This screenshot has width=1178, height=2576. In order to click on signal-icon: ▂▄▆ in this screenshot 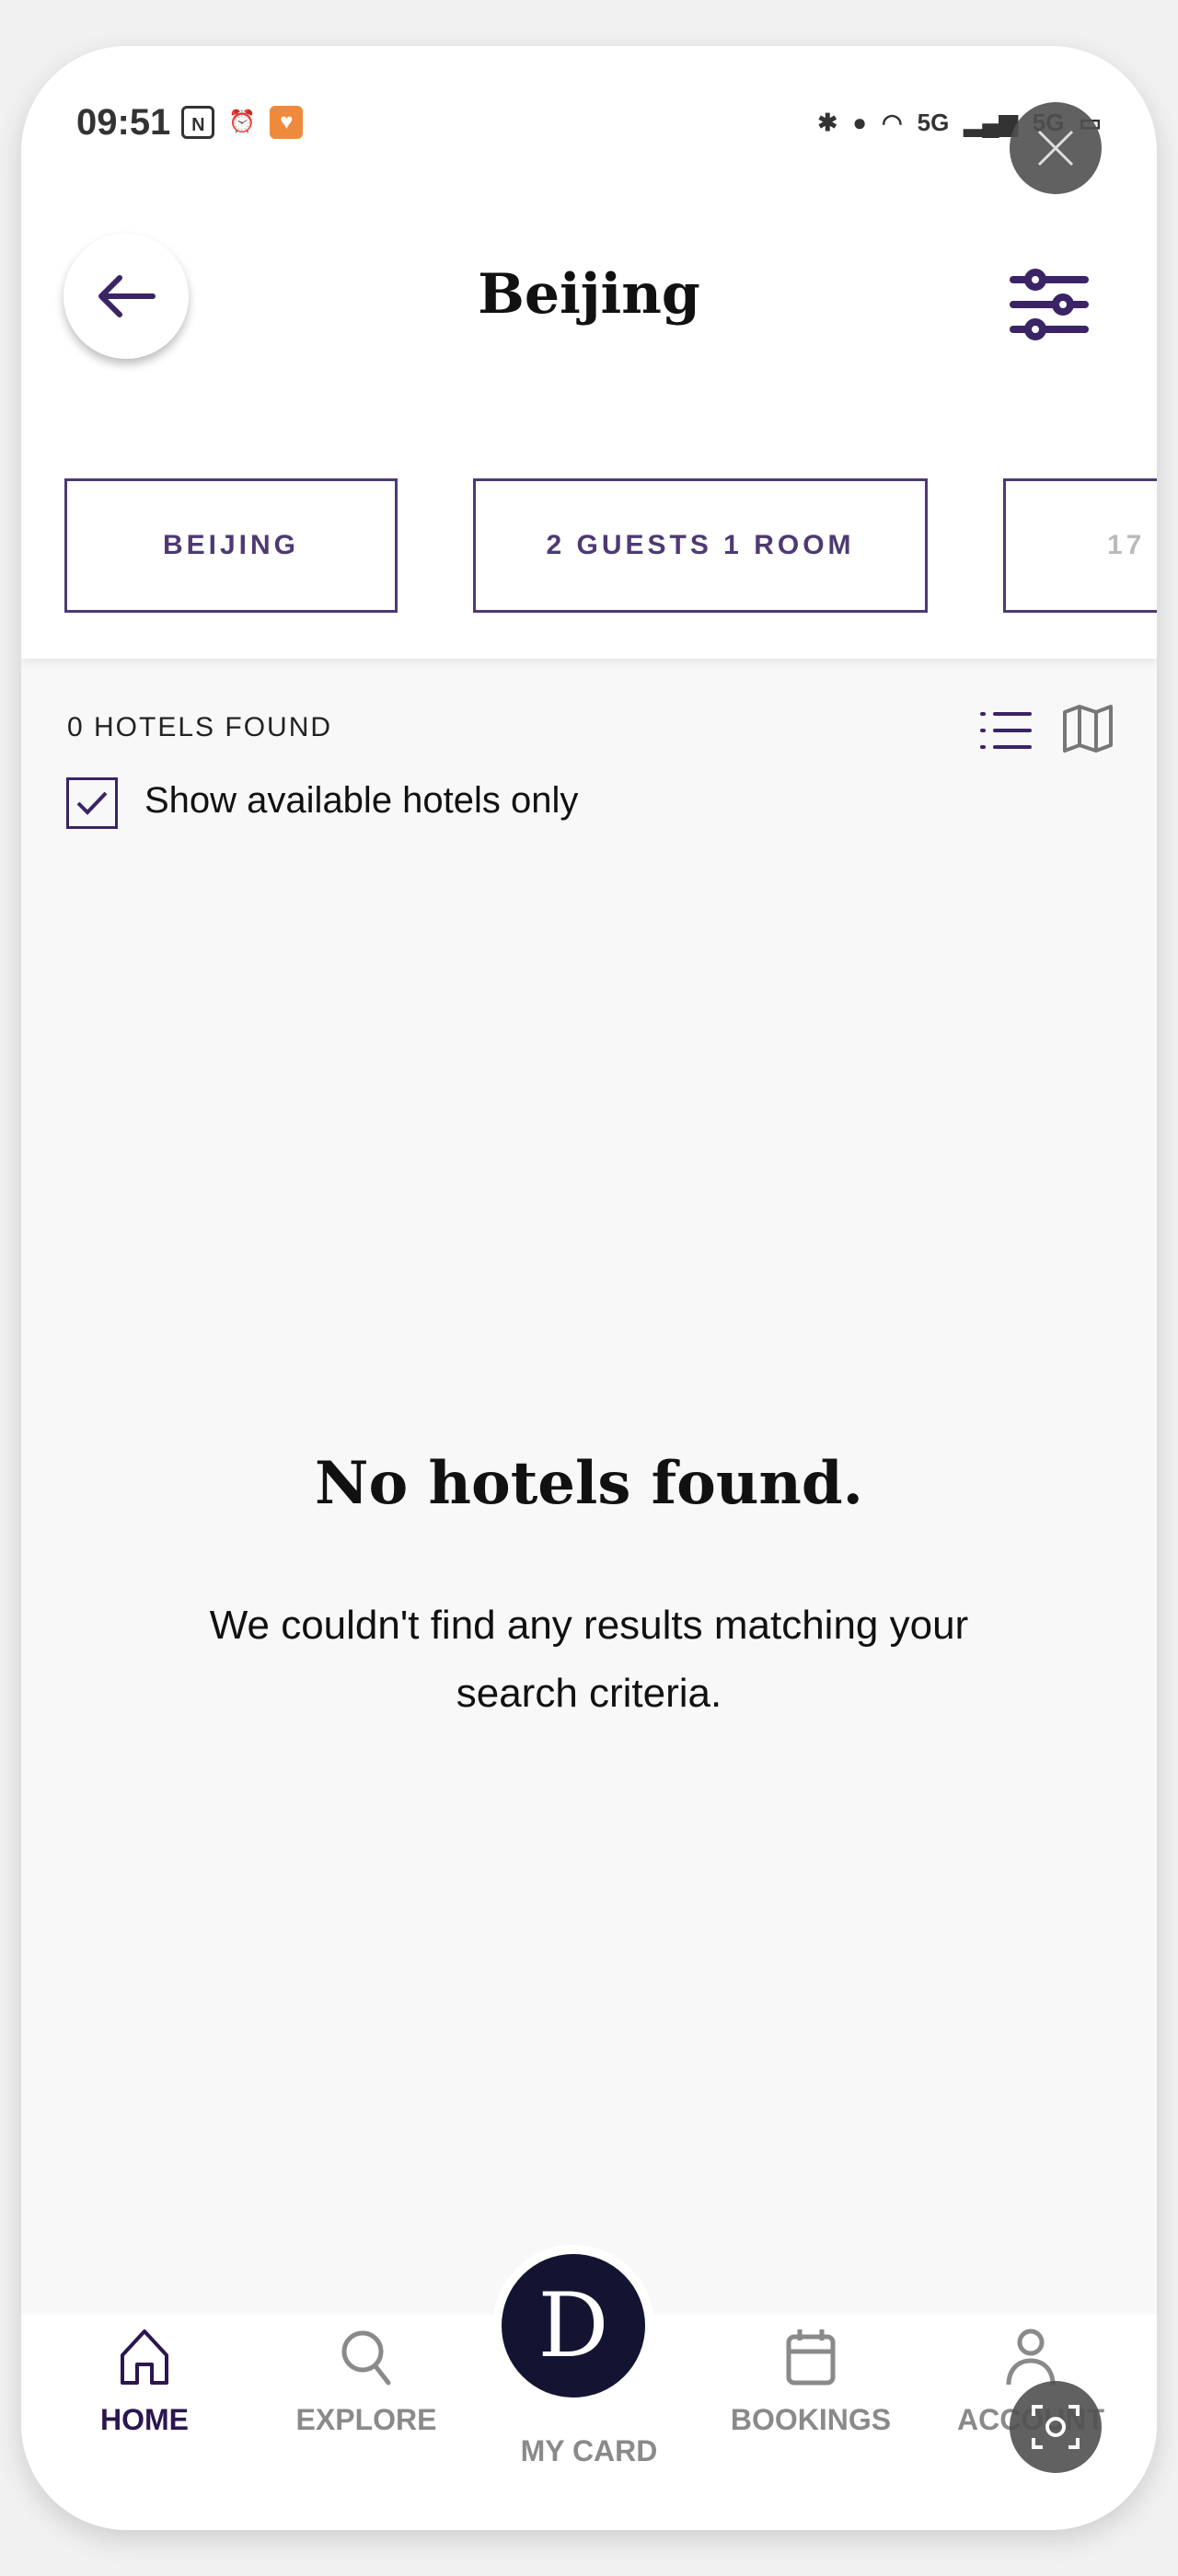, I will do `click(991, 122)`.